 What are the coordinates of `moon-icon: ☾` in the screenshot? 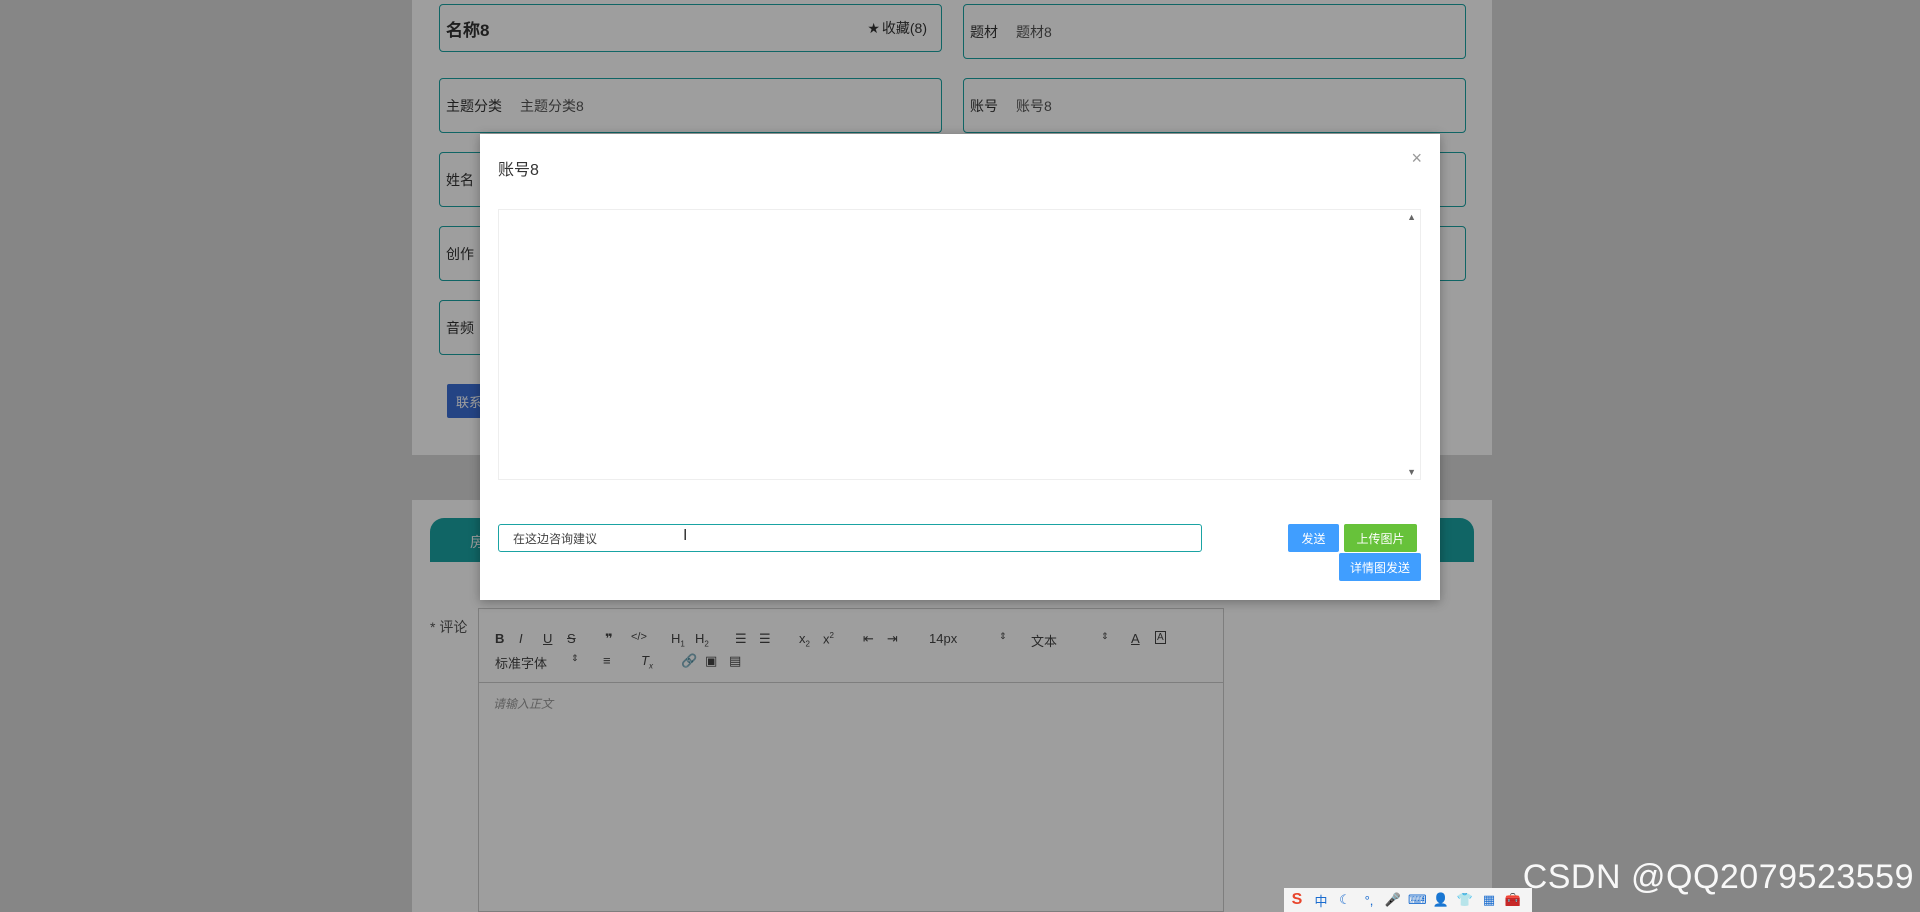 It's located at (1345, 900).